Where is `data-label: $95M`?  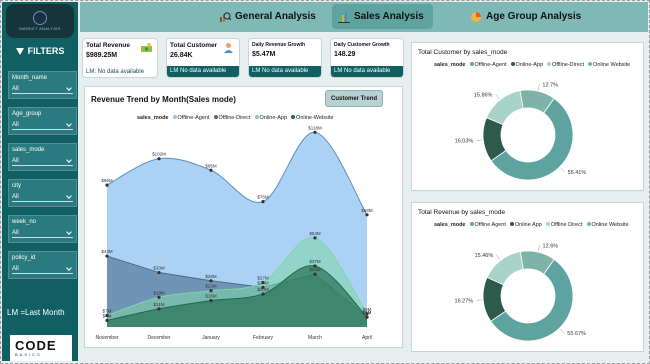
data-label: $95M is located at coordinates (211, 165).